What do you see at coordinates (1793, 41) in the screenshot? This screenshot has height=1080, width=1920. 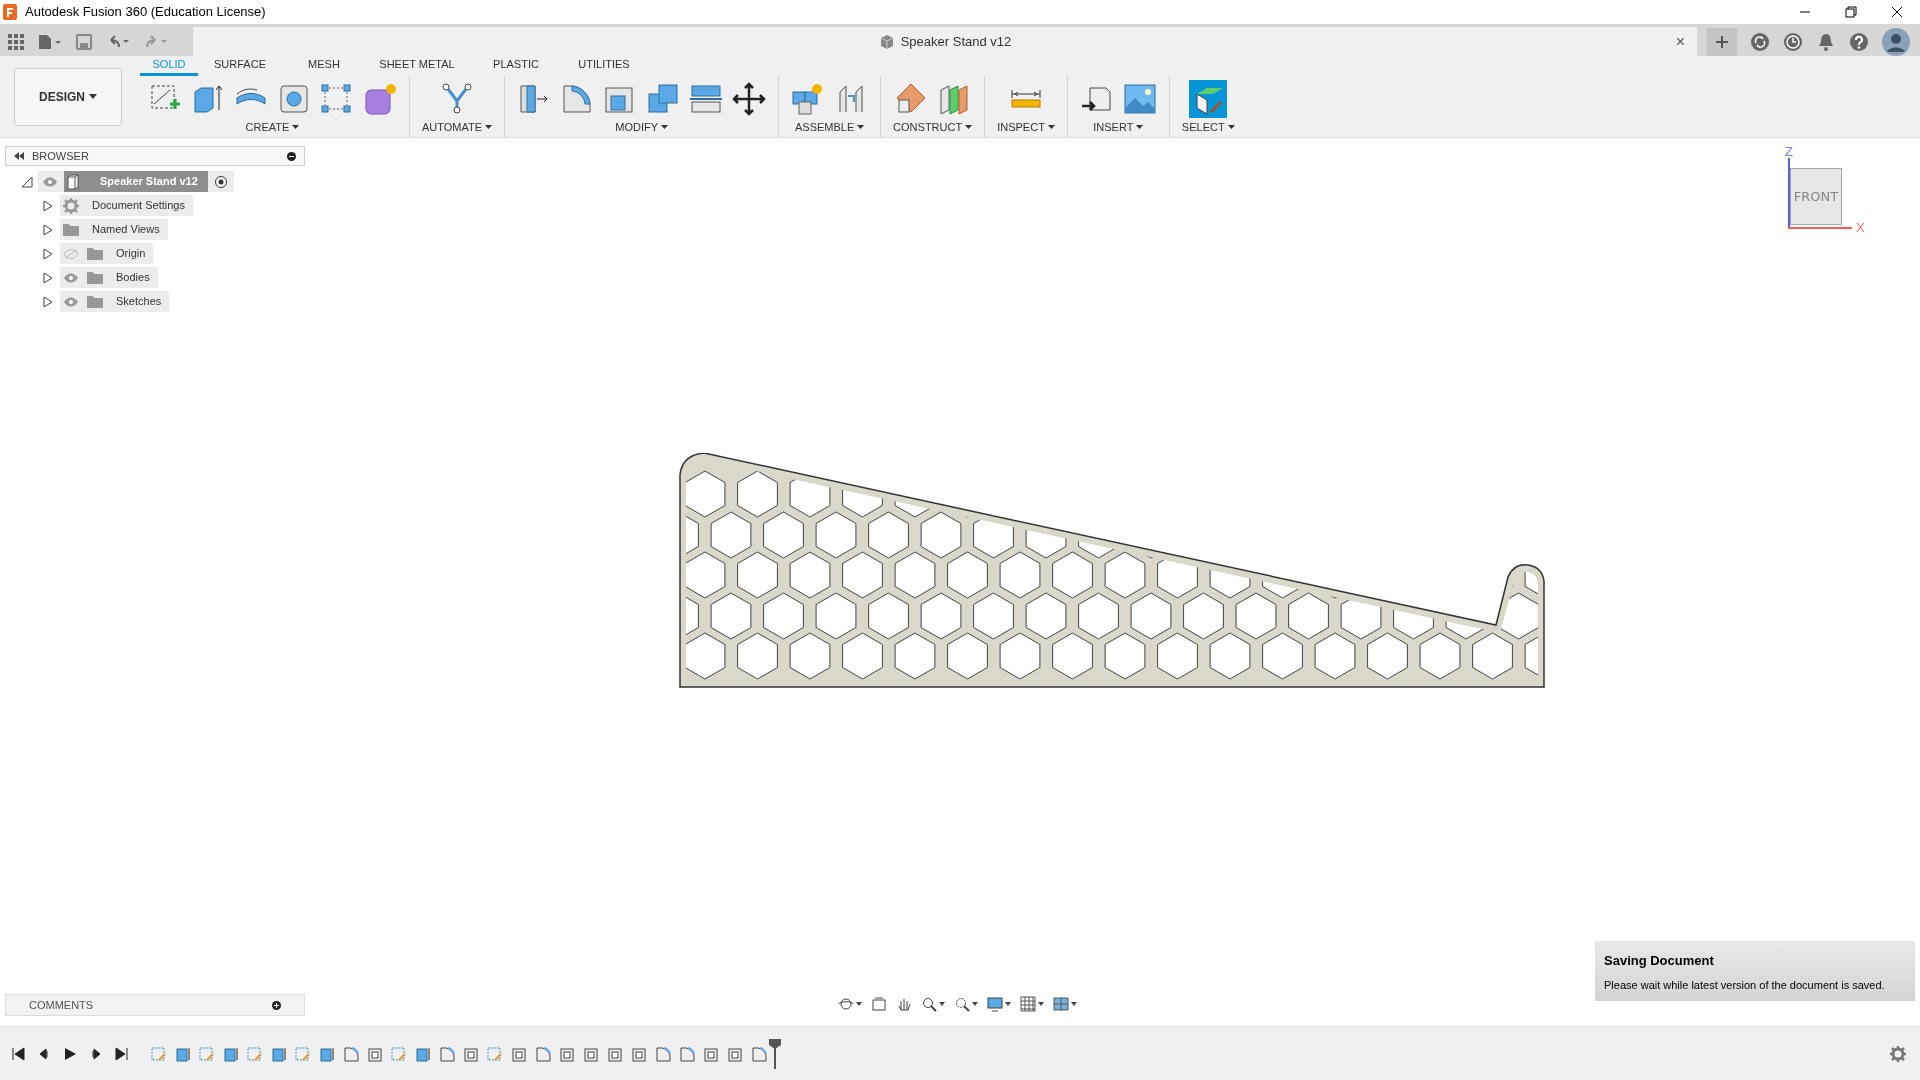 I see `clock-icon` at bounding box center [1793, 41].